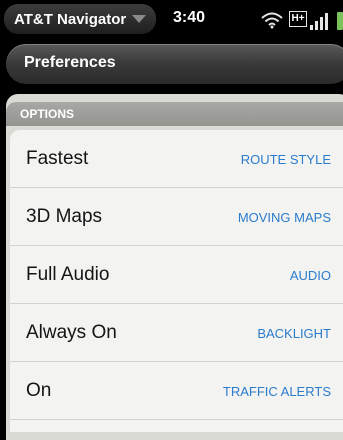 The width and height of the screenshot is (343, 440). What do you see at coordinates (70, 62) in the screenshot?
I see `page-title: Preferences` at bounding box center [70, 62].